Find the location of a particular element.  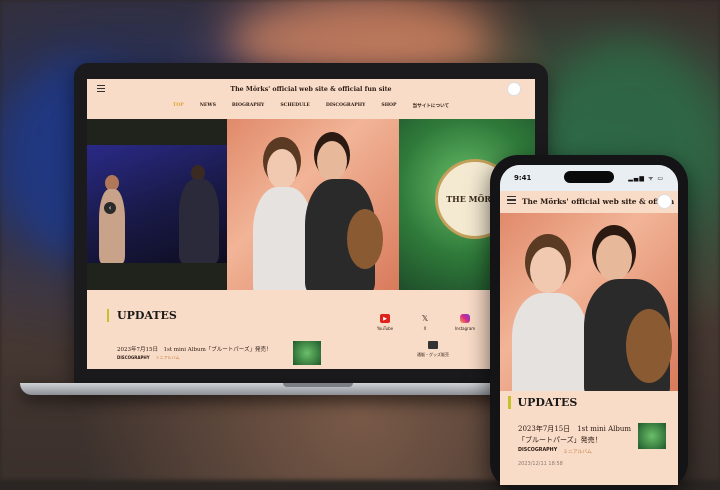

news-item-tags: DISCOGRAPHY ミニアルバム is located at coordinates (148, 358).